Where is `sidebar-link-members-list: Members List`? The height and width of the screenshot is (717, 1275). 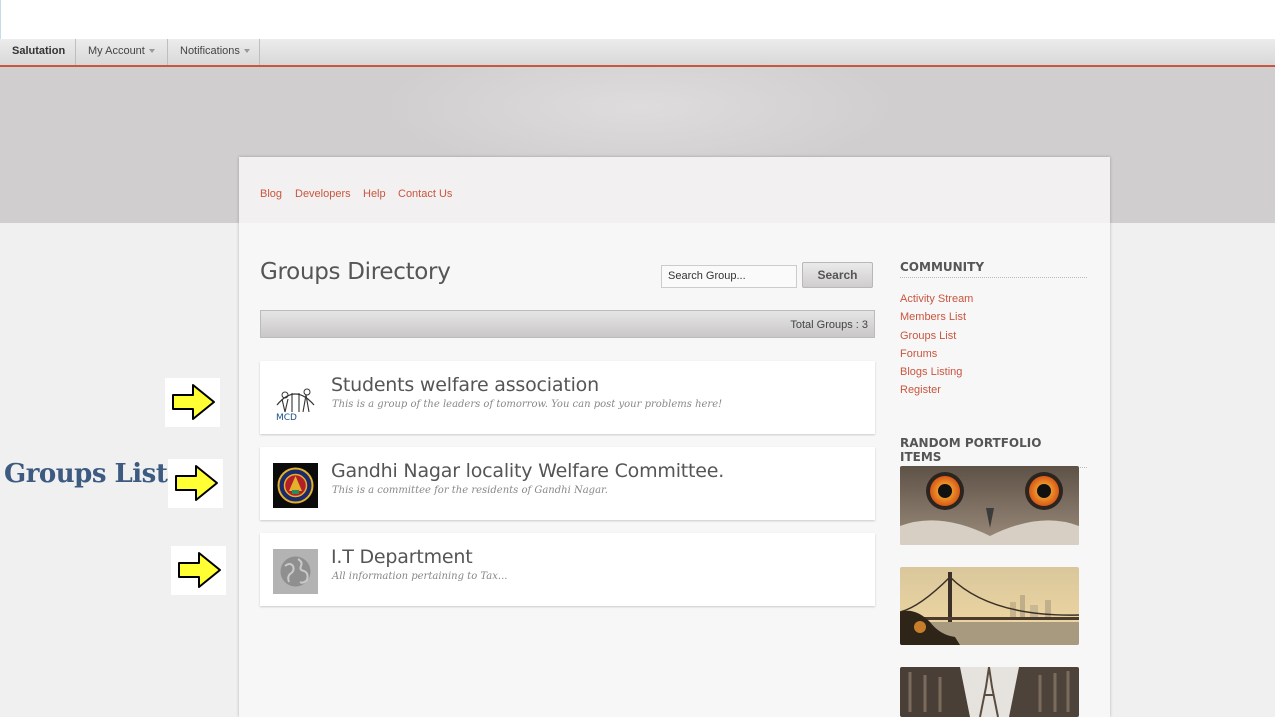 sidebar-link-members-list: Members List is located at coordinates (933, 317).